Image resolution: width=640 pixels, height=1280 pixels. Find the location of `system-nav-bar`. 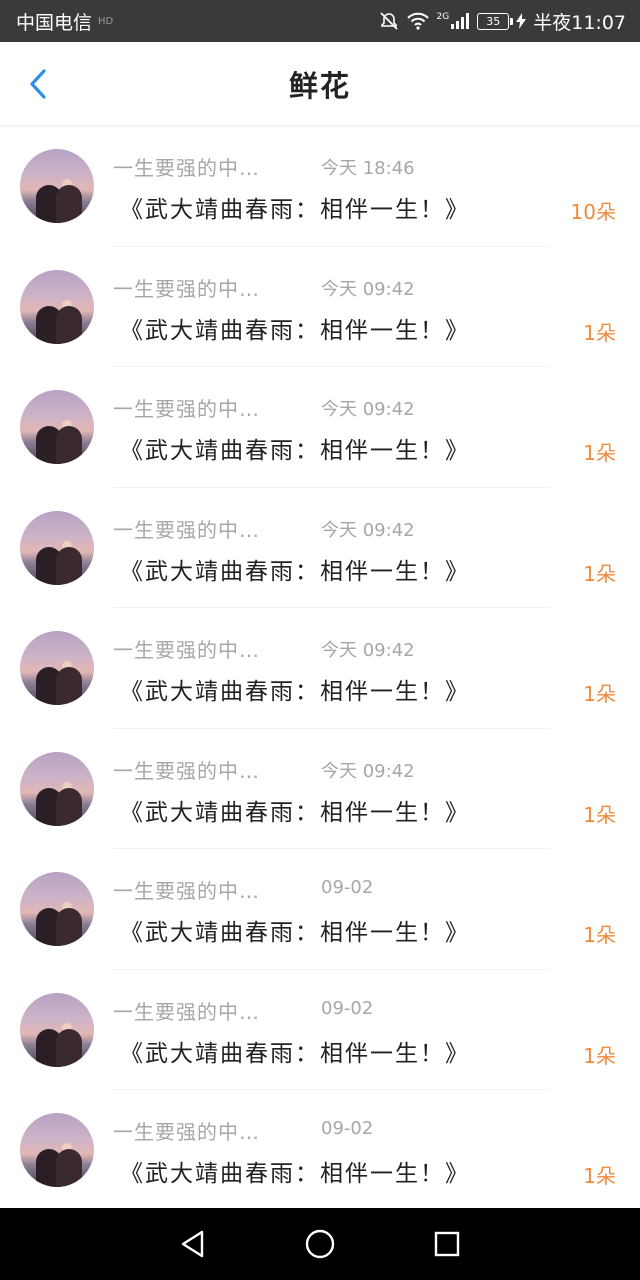

system-nav-bar is located at coordinates (320, 1244).